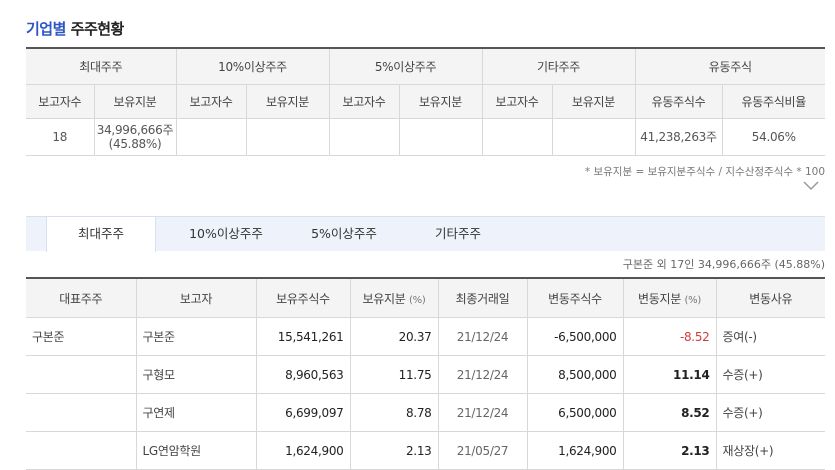  What do you see at coordinates (384, 298) in the screenshot?
I see `header-label: 보유지분` at bounding box center [384, 298].